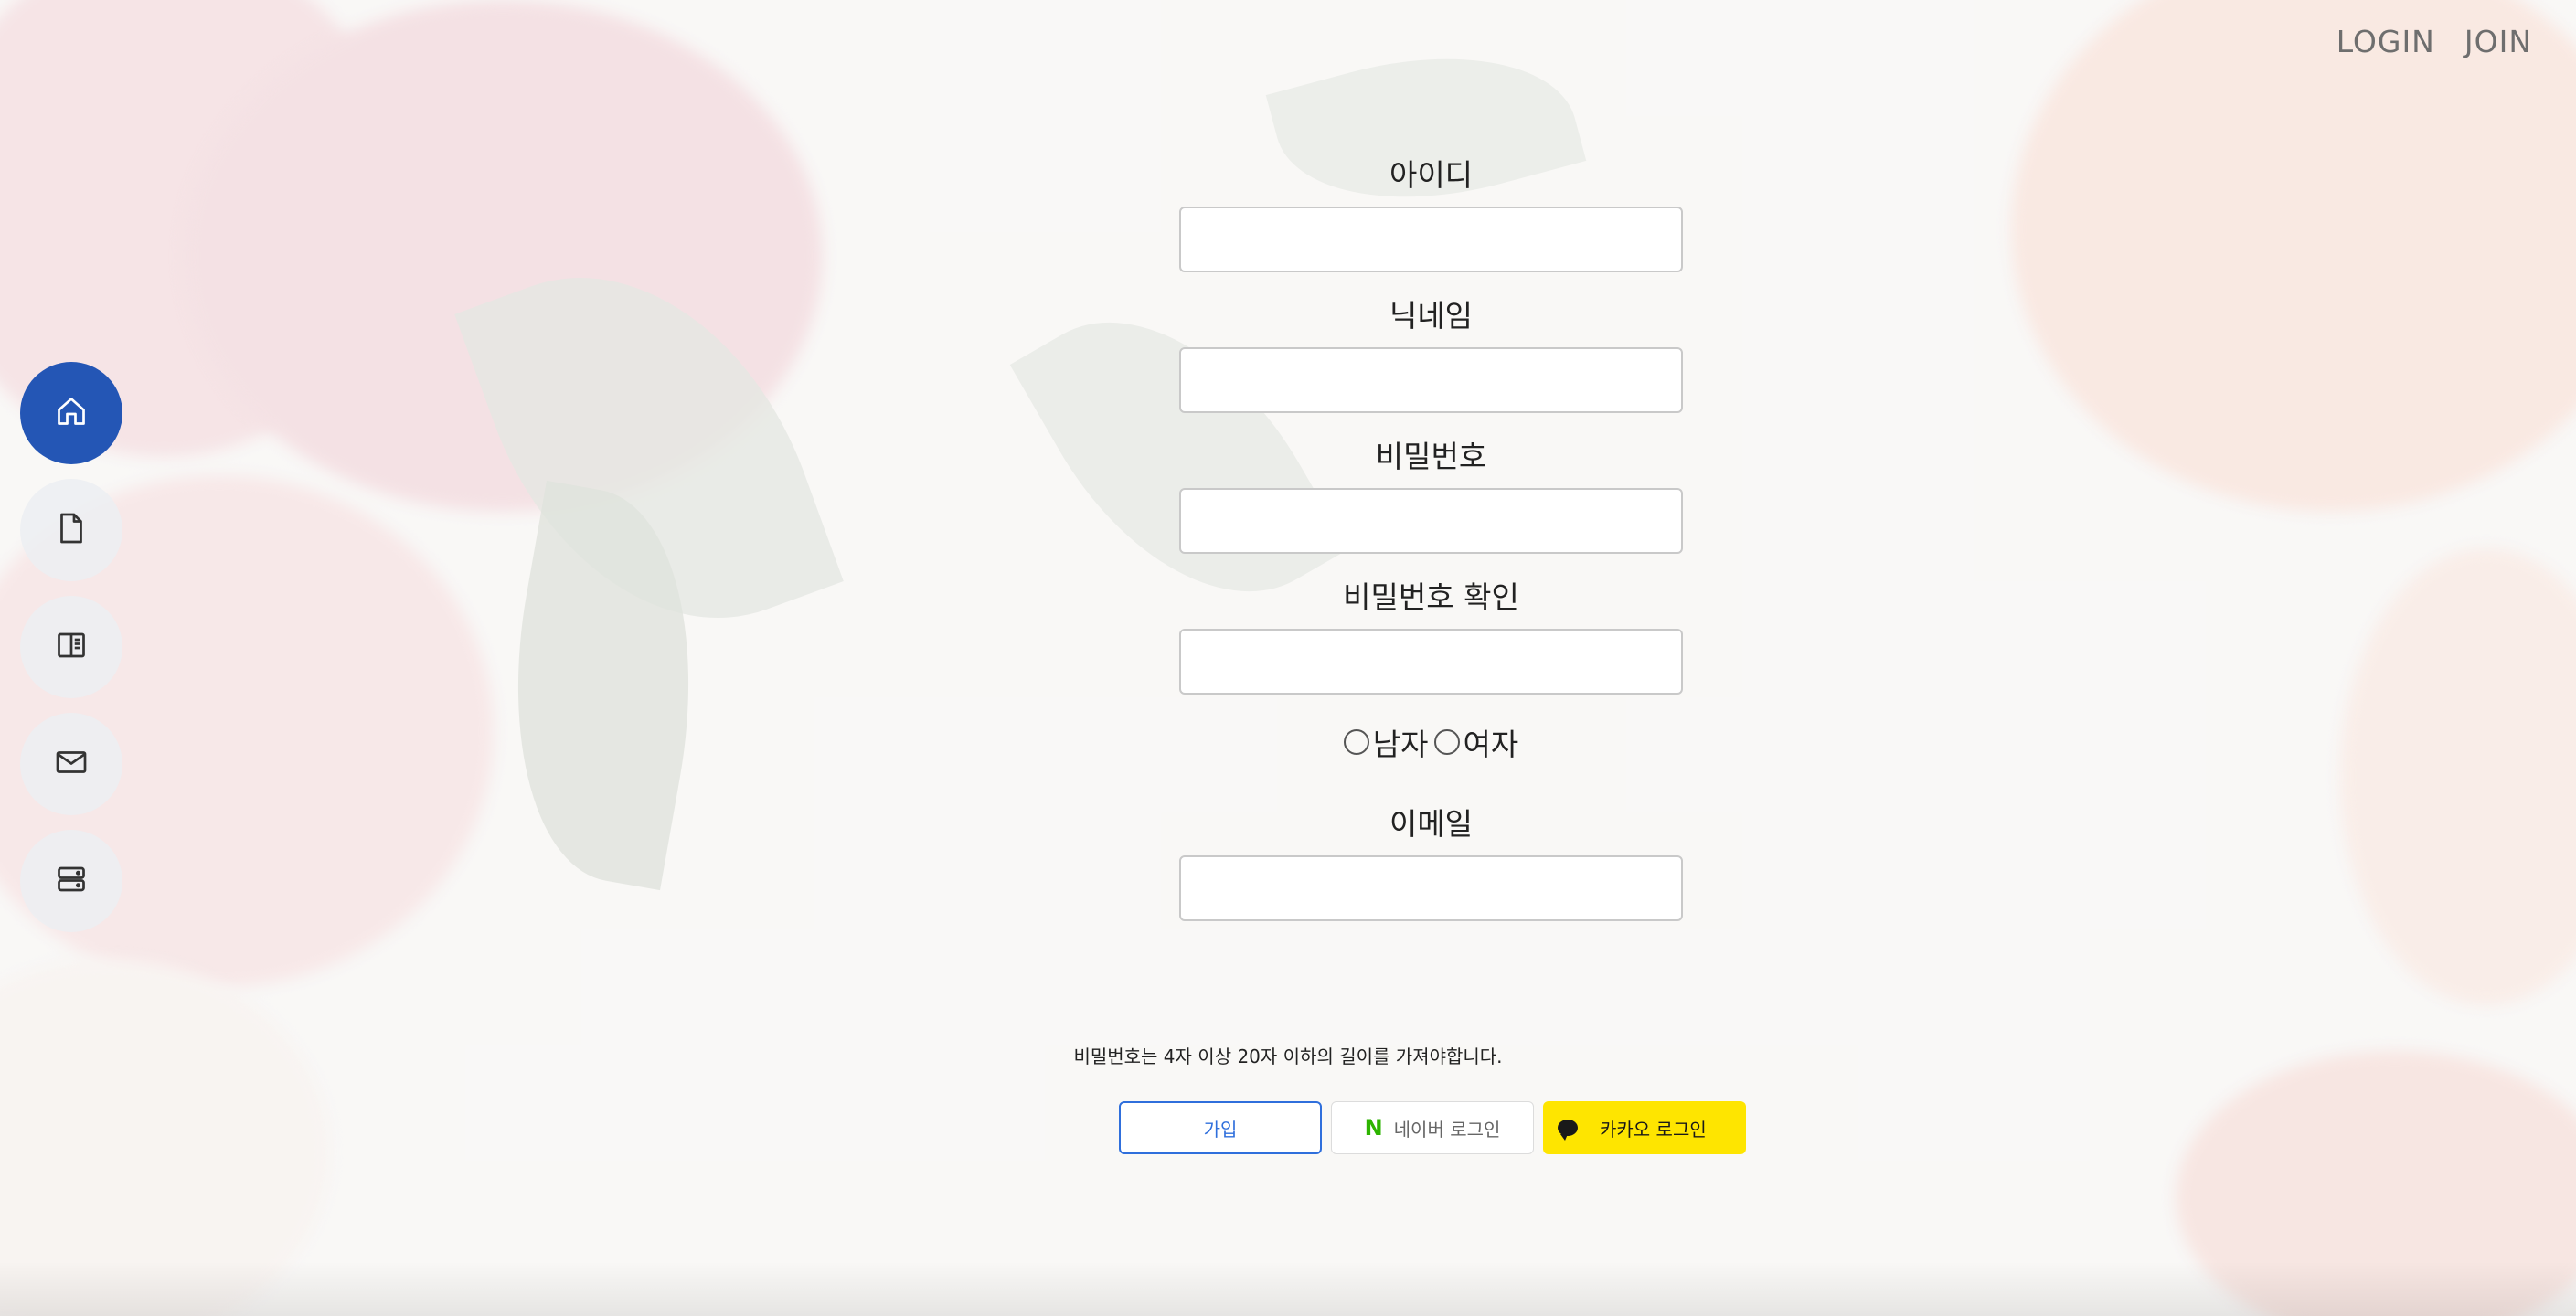 The image size is (2576, 1316). I want to click on gender-female-option: 여자, so click(1476, 742).